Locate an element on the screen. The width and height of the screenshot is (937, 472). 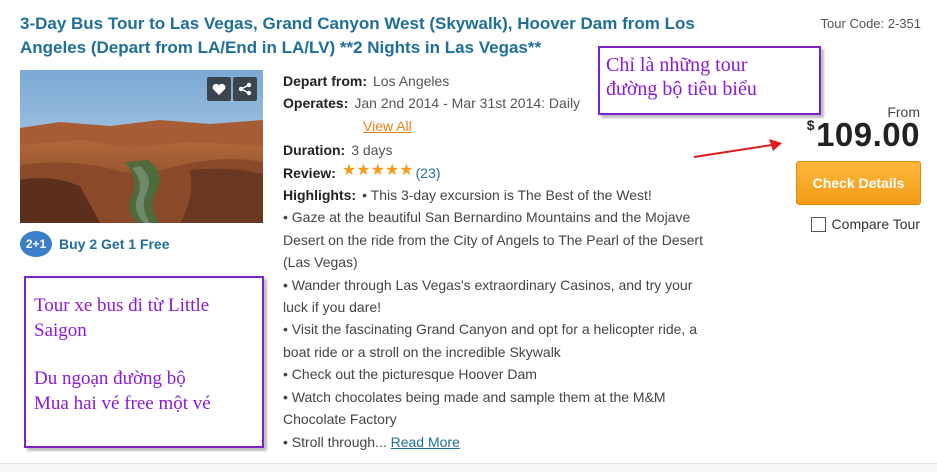
highlight-line: (Las Vegas) is located at coordinates (320, 262).